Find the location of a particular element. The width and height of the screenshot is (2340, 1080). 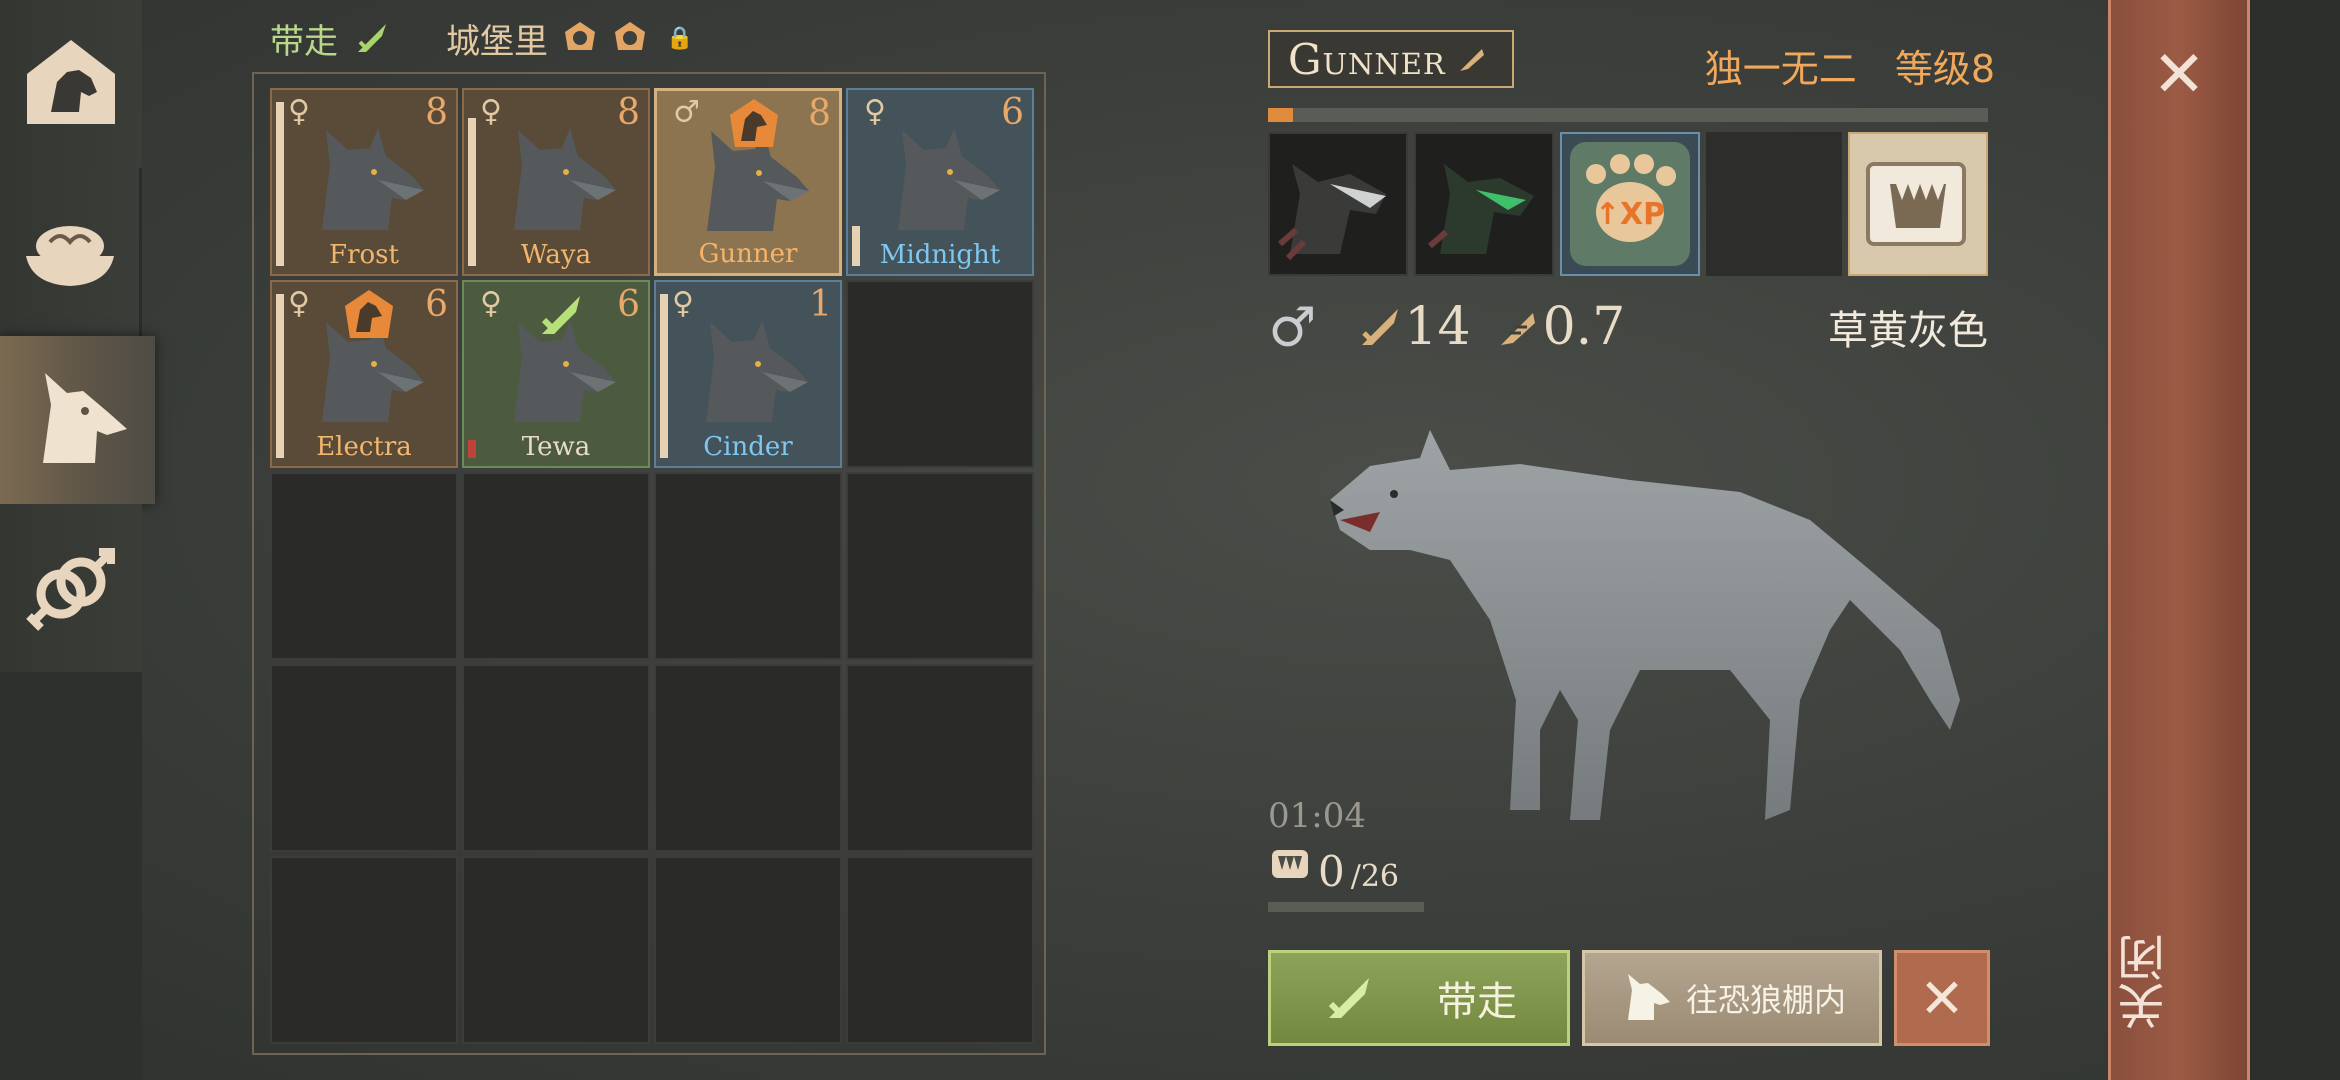

wolf-3d-model is located at coordinates (1650, 620).